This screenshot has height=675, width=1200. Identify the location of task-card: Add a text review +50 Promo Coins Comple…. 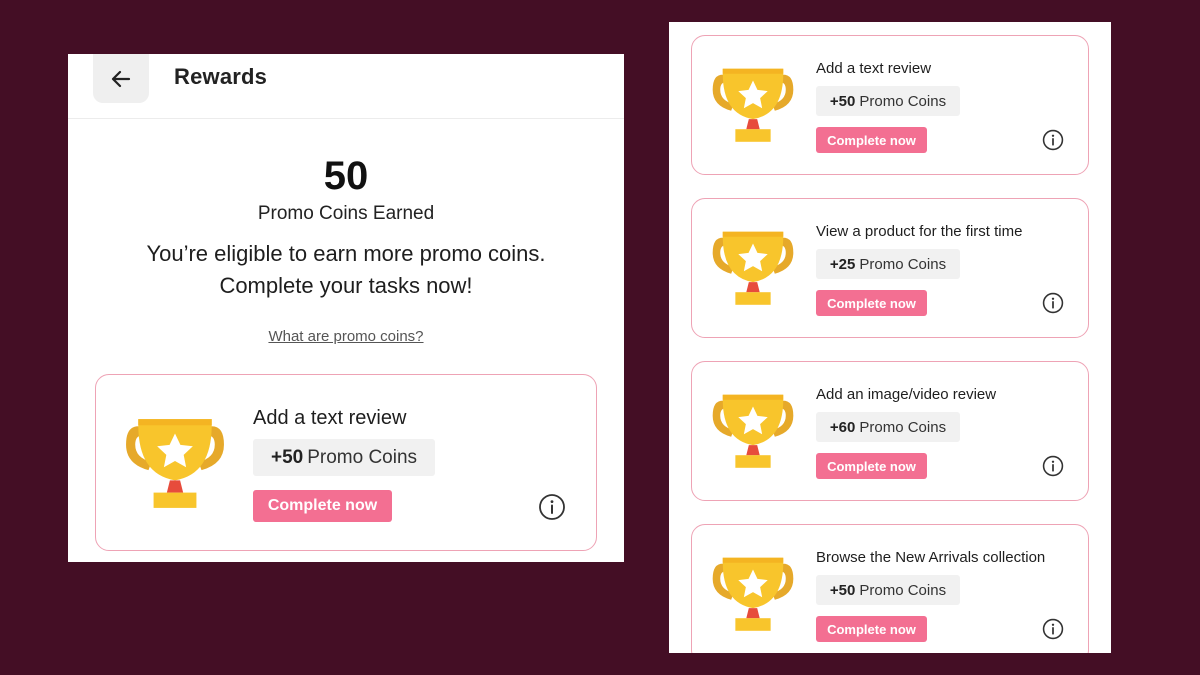
(890, 105).